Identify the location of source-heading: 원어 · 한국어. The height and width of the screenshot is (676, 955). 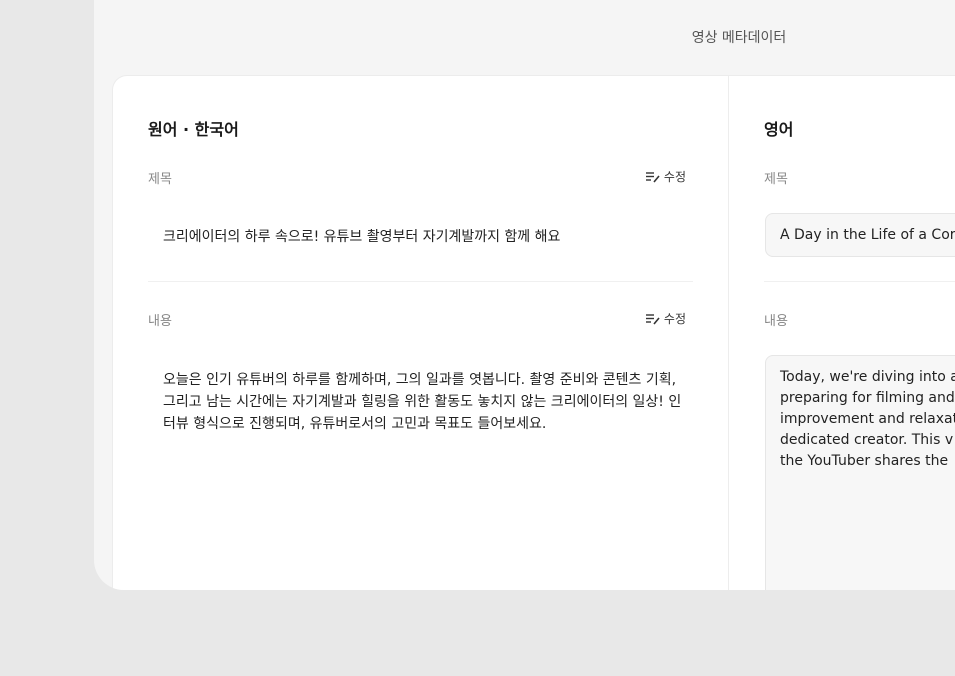
(193, 129).